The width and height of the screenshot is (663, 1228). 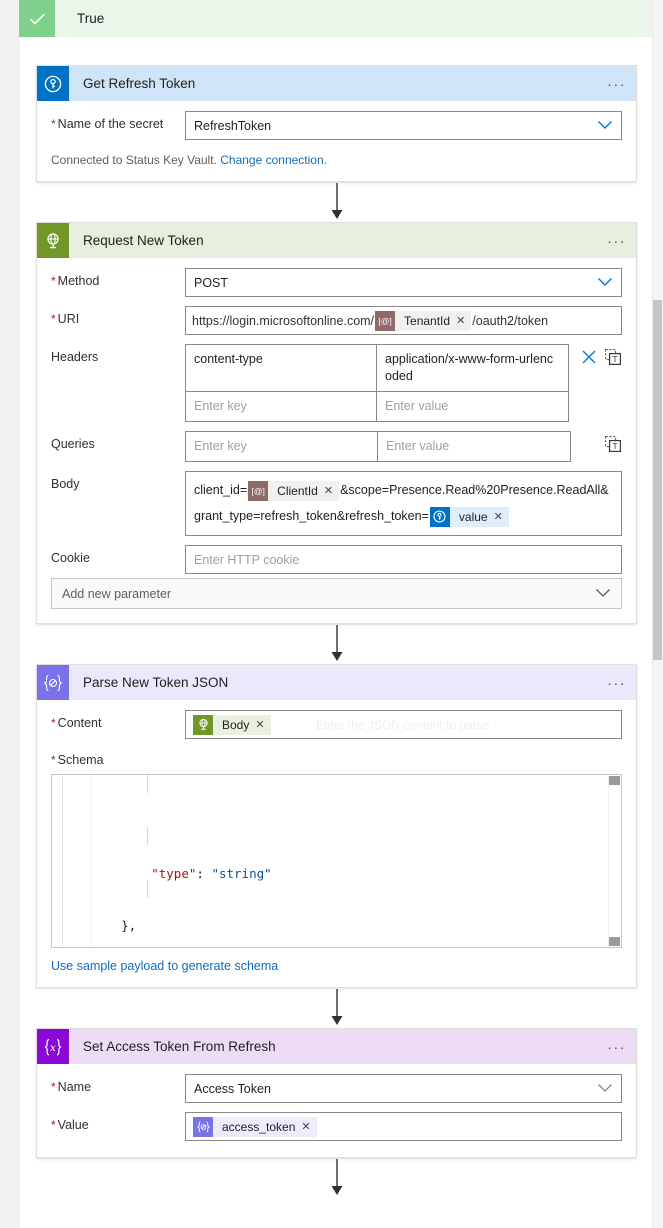 What do you see at coordinates (657, 480) in the screenshot?
I see `page-scrollbar-thumb` at bounding box center [657, 480].